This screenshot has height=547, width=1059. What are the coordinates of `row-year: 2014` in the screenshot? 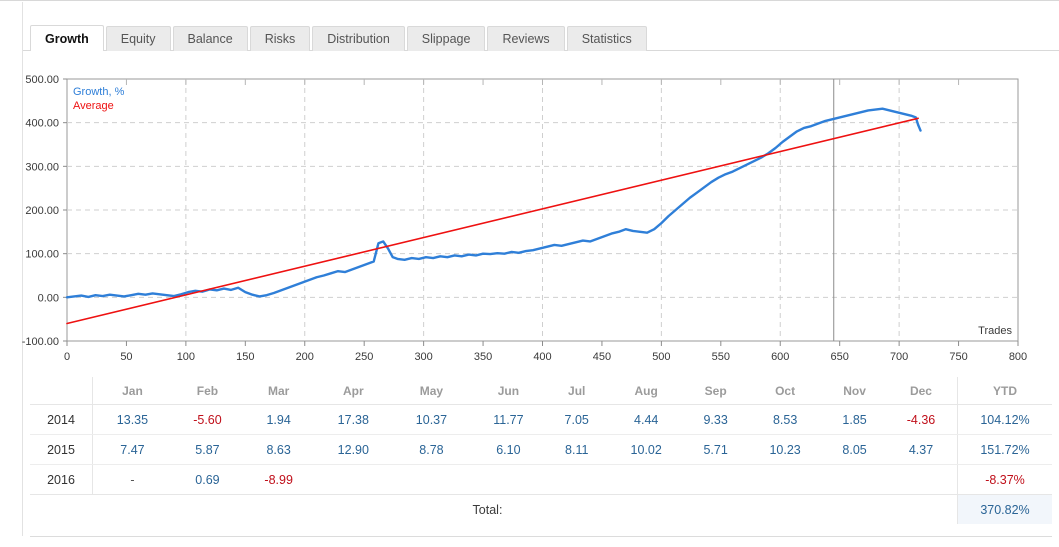 It's located at (61, 419).